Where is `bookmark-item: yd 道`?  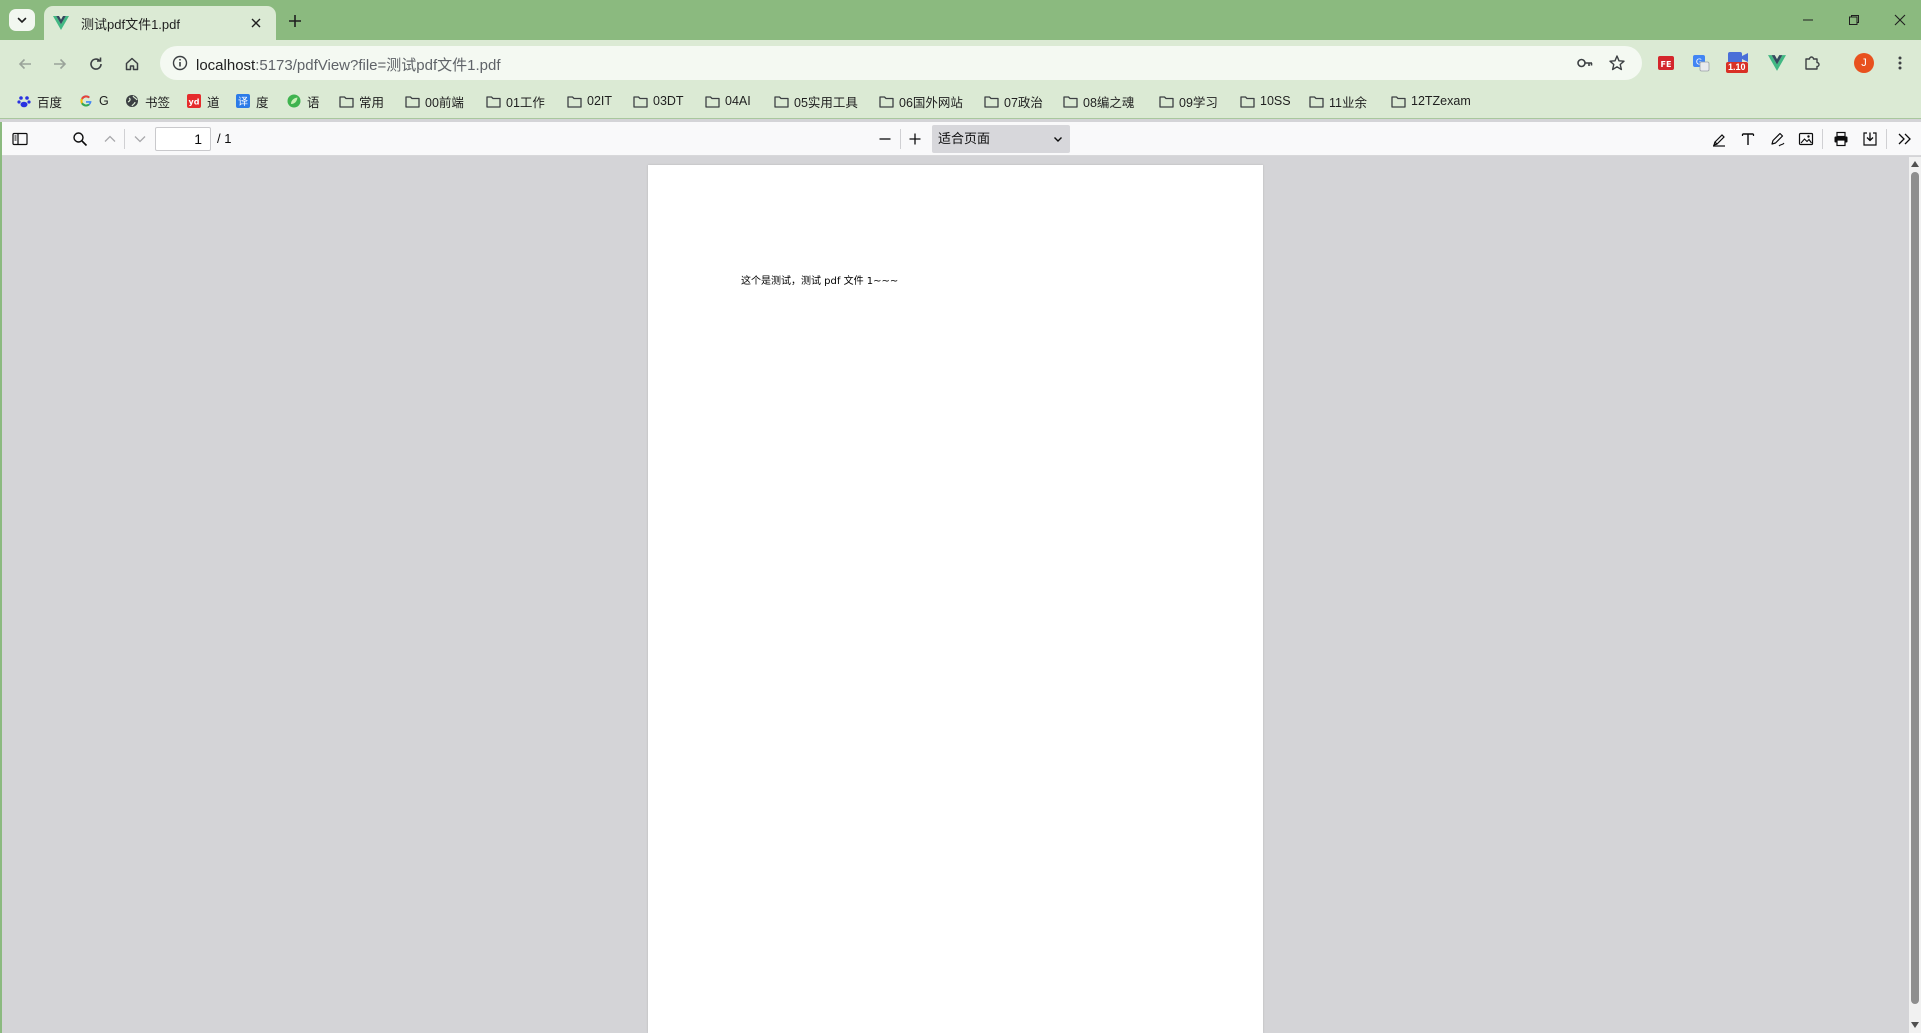 bookmark-item: yd 道 is located at coordinates (203, 101).